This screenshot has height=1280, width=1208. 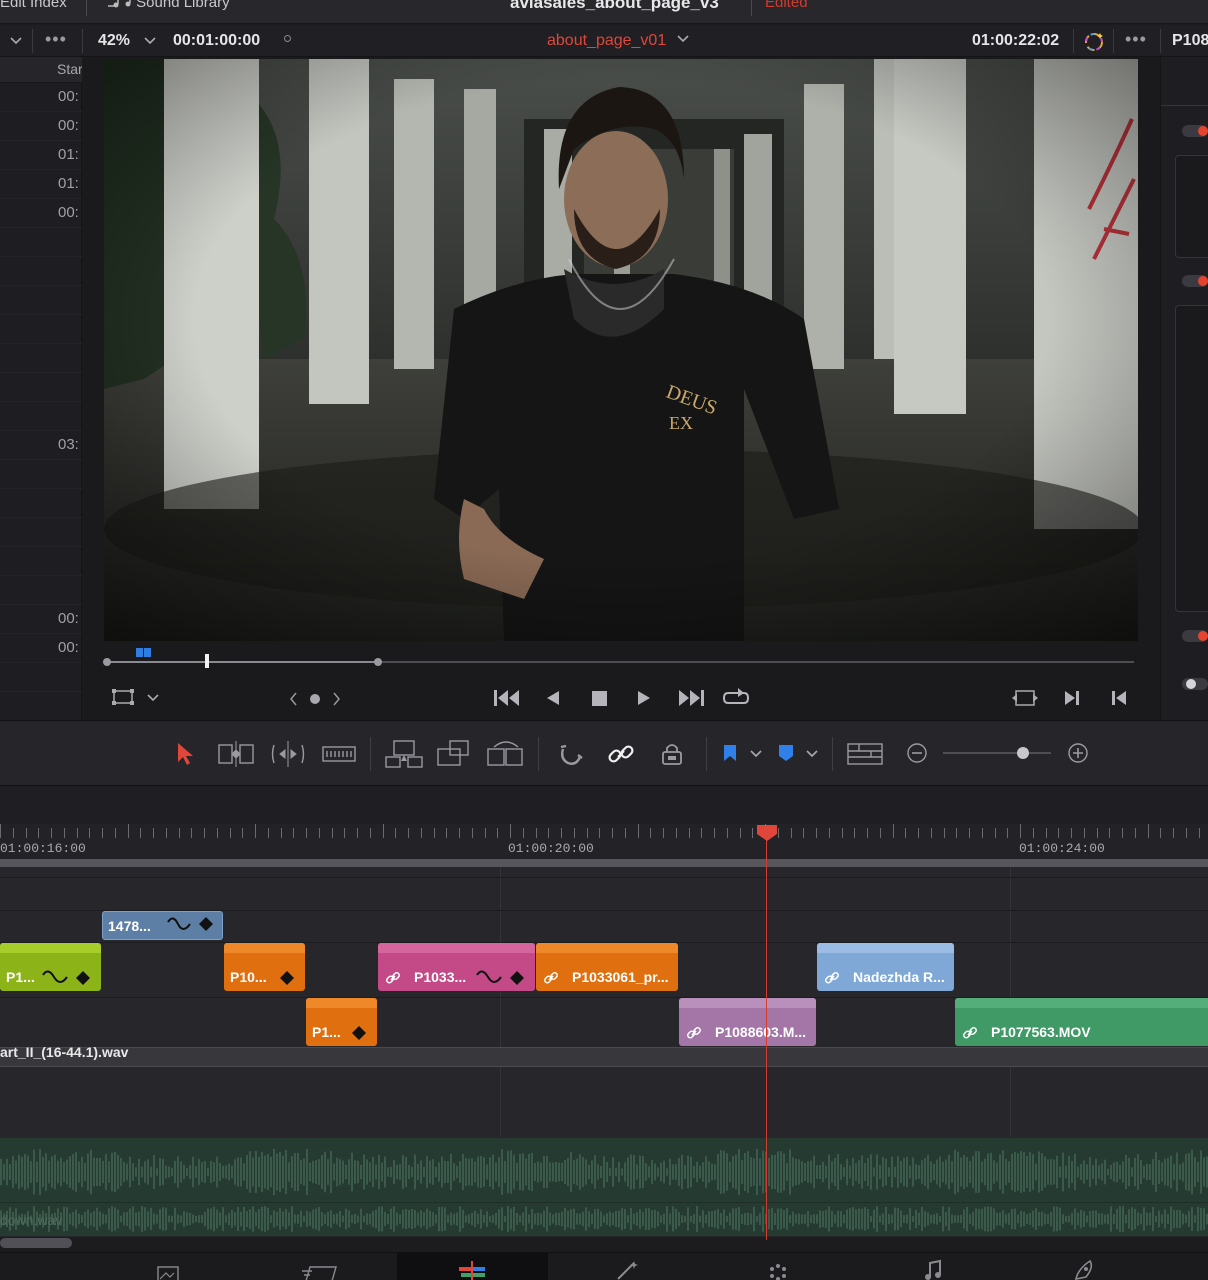 I want to click on marker-dropdown-icon, so click(x=812, y=754).